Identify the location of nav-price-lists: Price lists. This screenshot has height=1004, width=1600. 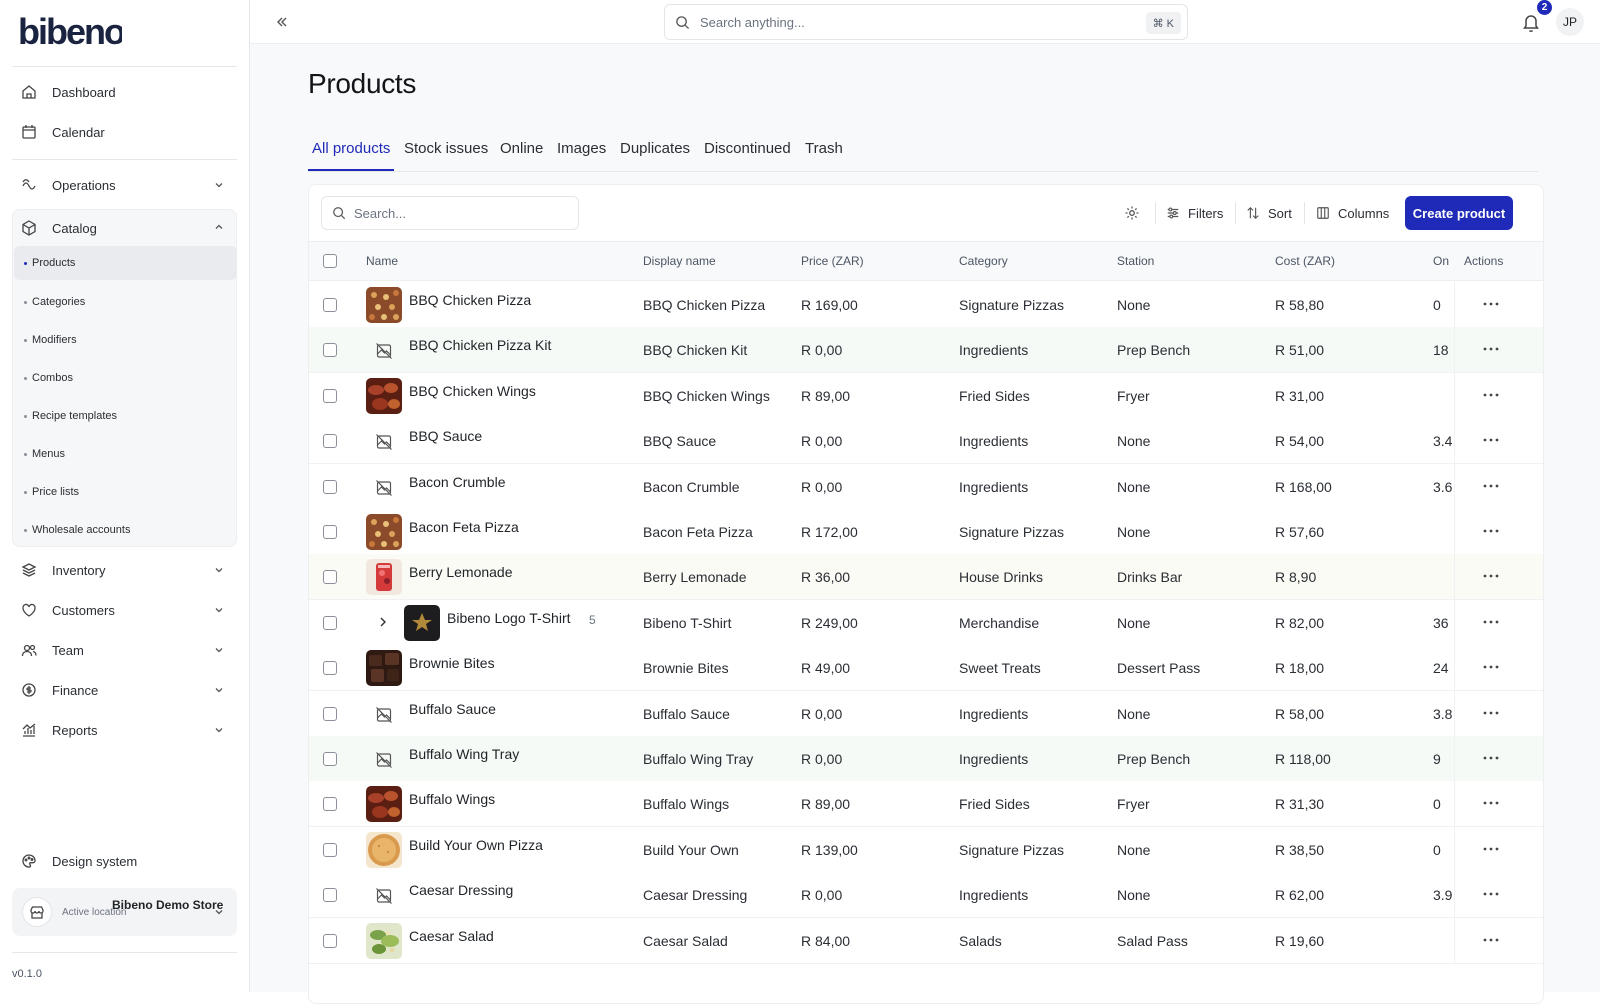
(130, 492).